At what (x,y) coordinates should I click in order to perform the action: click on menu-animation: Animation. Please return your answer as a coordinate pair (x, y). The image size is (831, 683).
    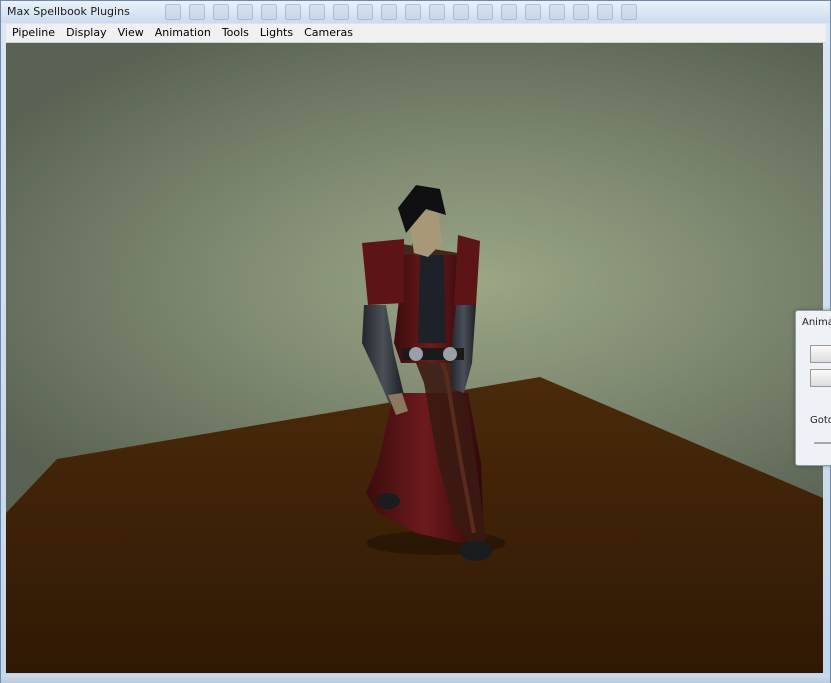
    Looking at the image, I should click on (182, 33).